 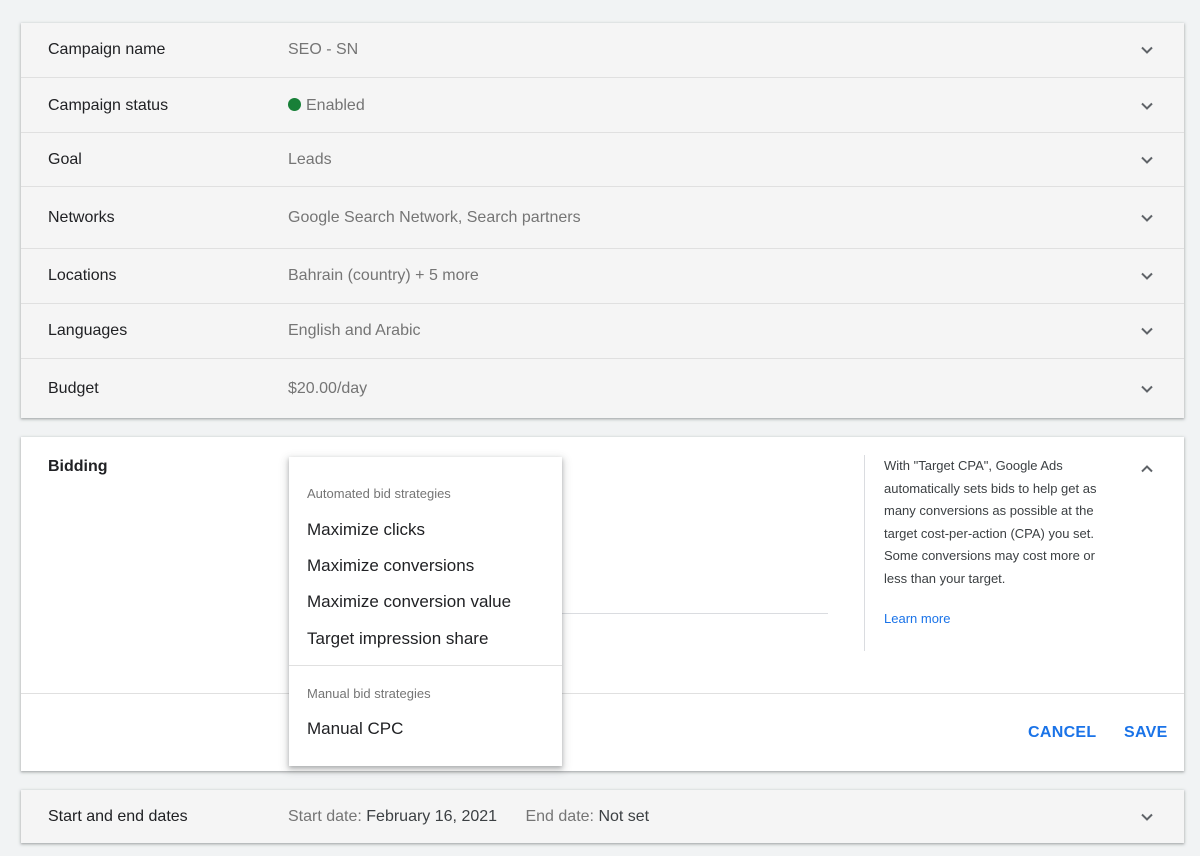 What do you see at coordinates (366, 530) in the screenshot?
I see `menu-item-maximize-clicks: Maximize clicks` at bounding box center [366, 530].